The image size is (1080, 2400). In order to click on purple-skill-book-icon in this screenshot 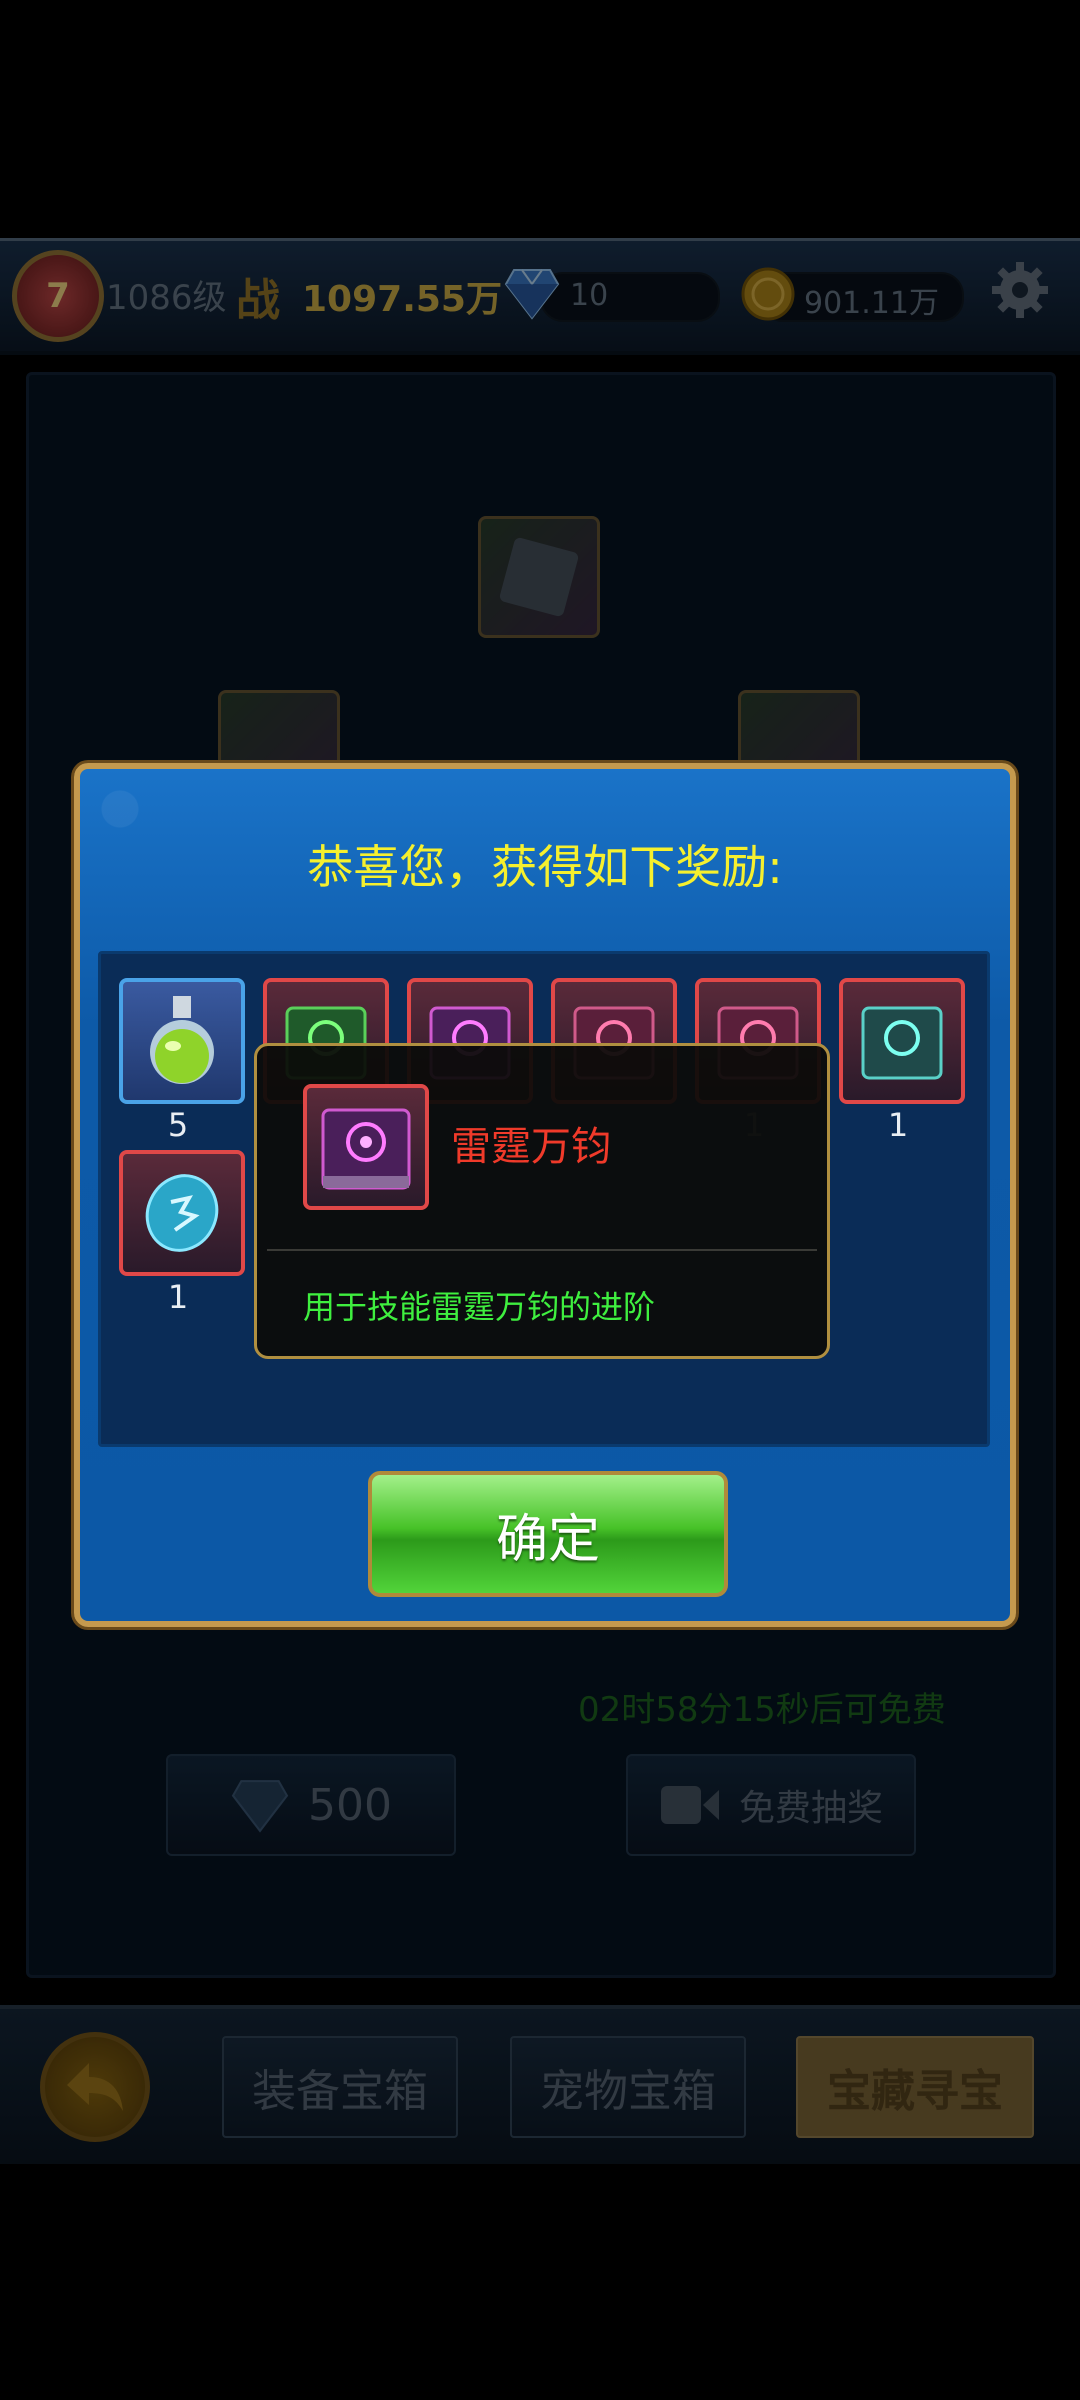, I will do `click(366, 1149)`.